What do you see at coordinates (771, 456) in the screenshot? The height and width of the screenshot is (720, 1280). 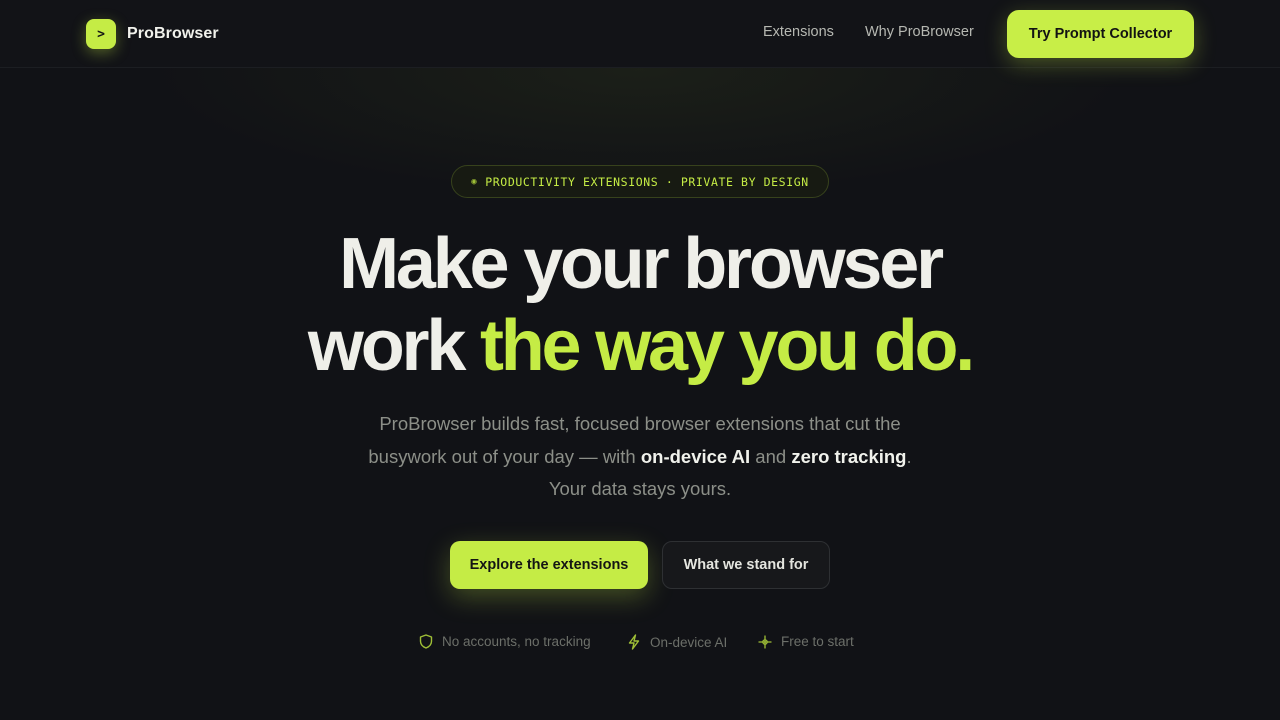 I see `description-text: and` at bounding box center [771, 456].